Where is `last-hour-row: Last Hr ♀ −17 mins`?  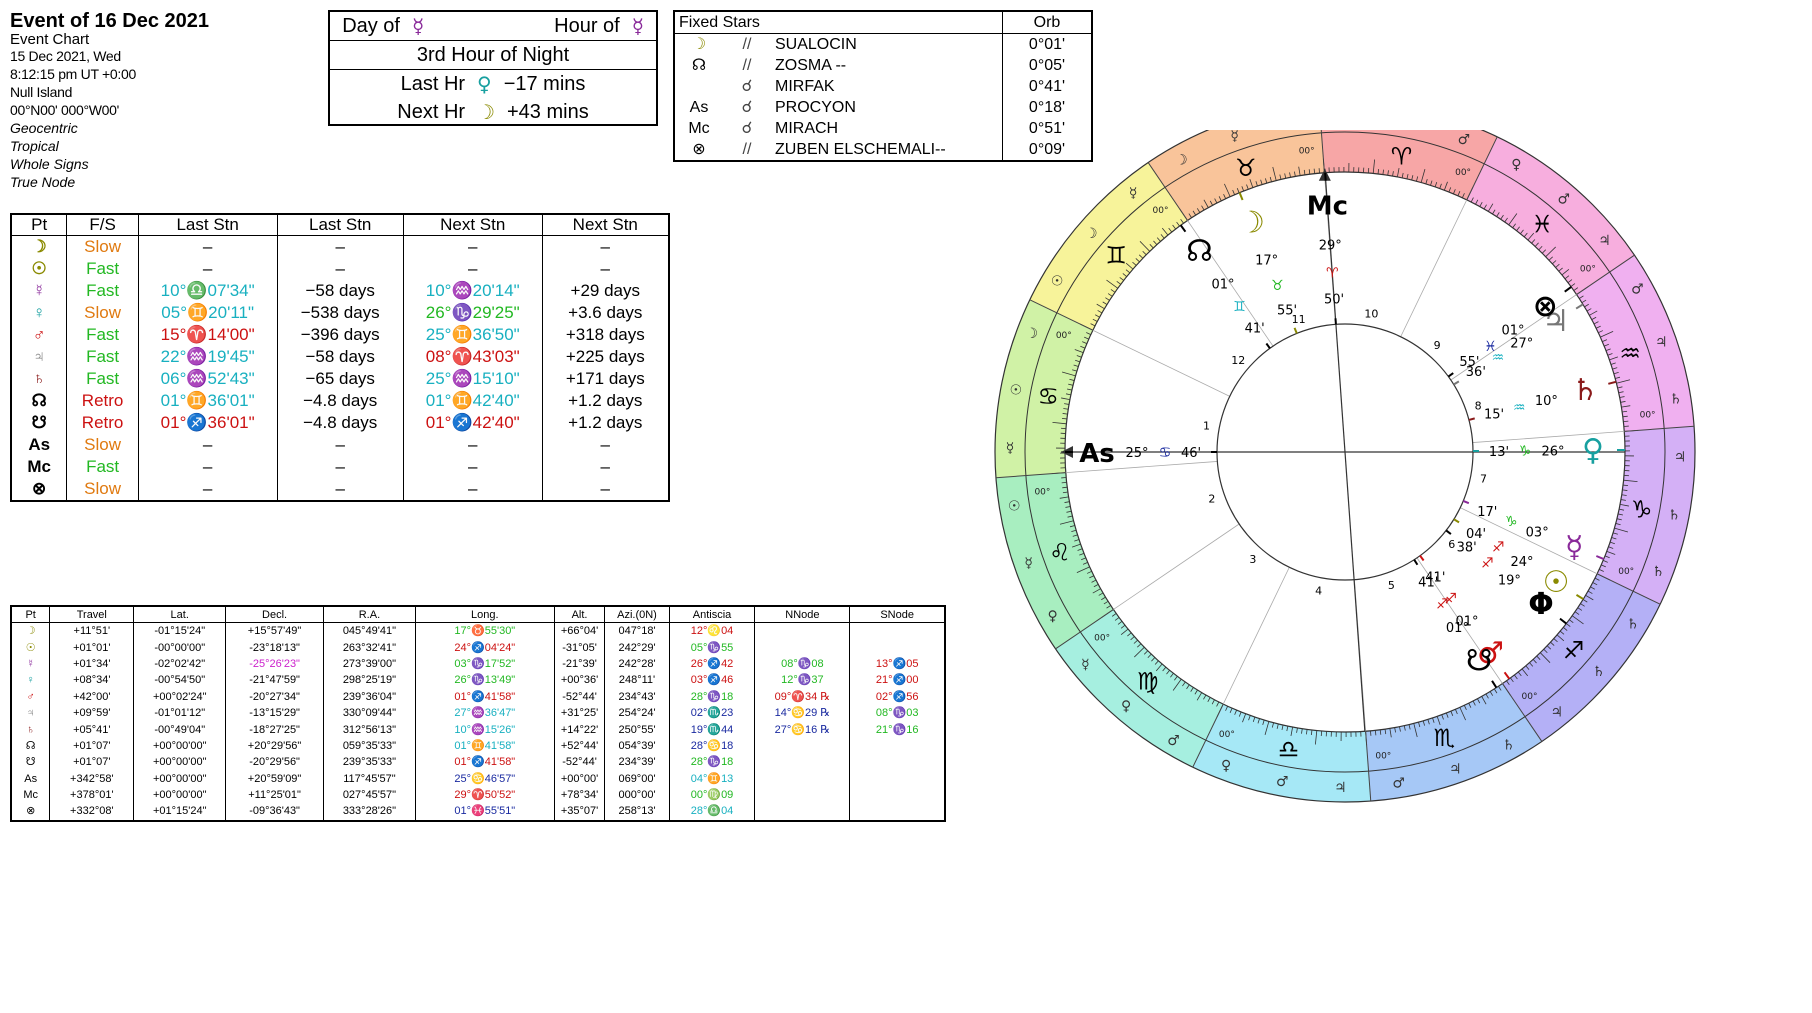 last-hour-row: Last Hr ♀ −17 mins is located at coordinates (493, 84).